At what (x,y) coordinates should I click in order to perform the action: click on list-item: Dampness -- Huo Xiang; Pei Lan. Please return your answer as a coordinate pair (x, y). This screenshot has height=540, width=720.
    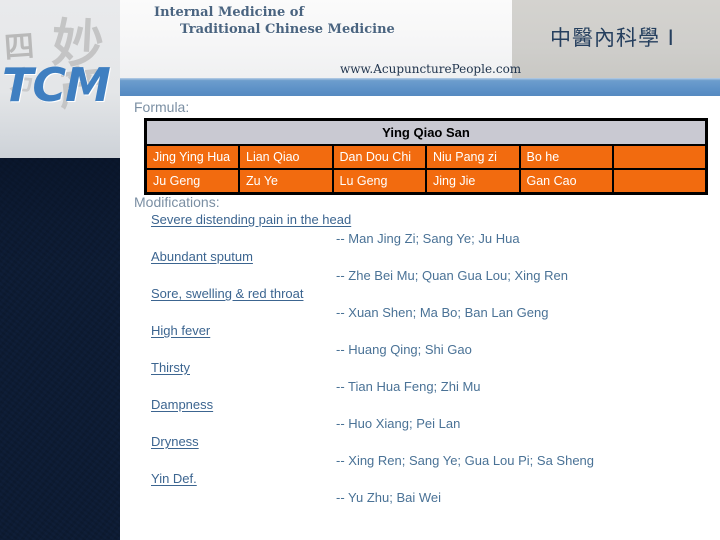
    Looking at the image, I should click on (420, 415).